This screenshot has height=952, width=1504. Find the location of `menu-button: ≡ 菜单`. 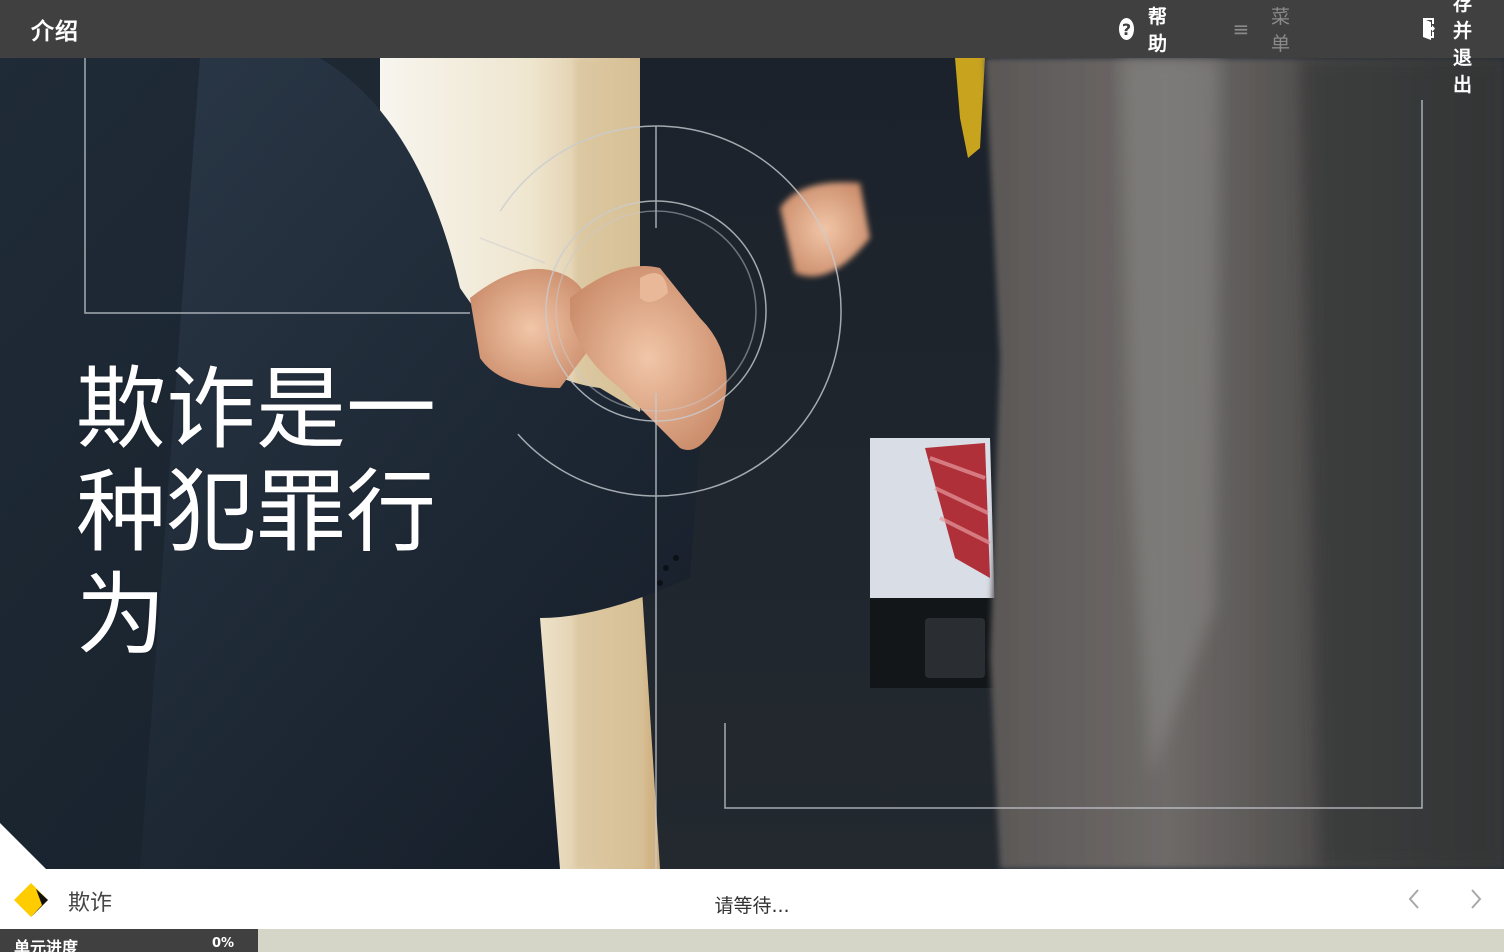

menu-button: ≡ 菜单 is located at coordinates (1261, 29).